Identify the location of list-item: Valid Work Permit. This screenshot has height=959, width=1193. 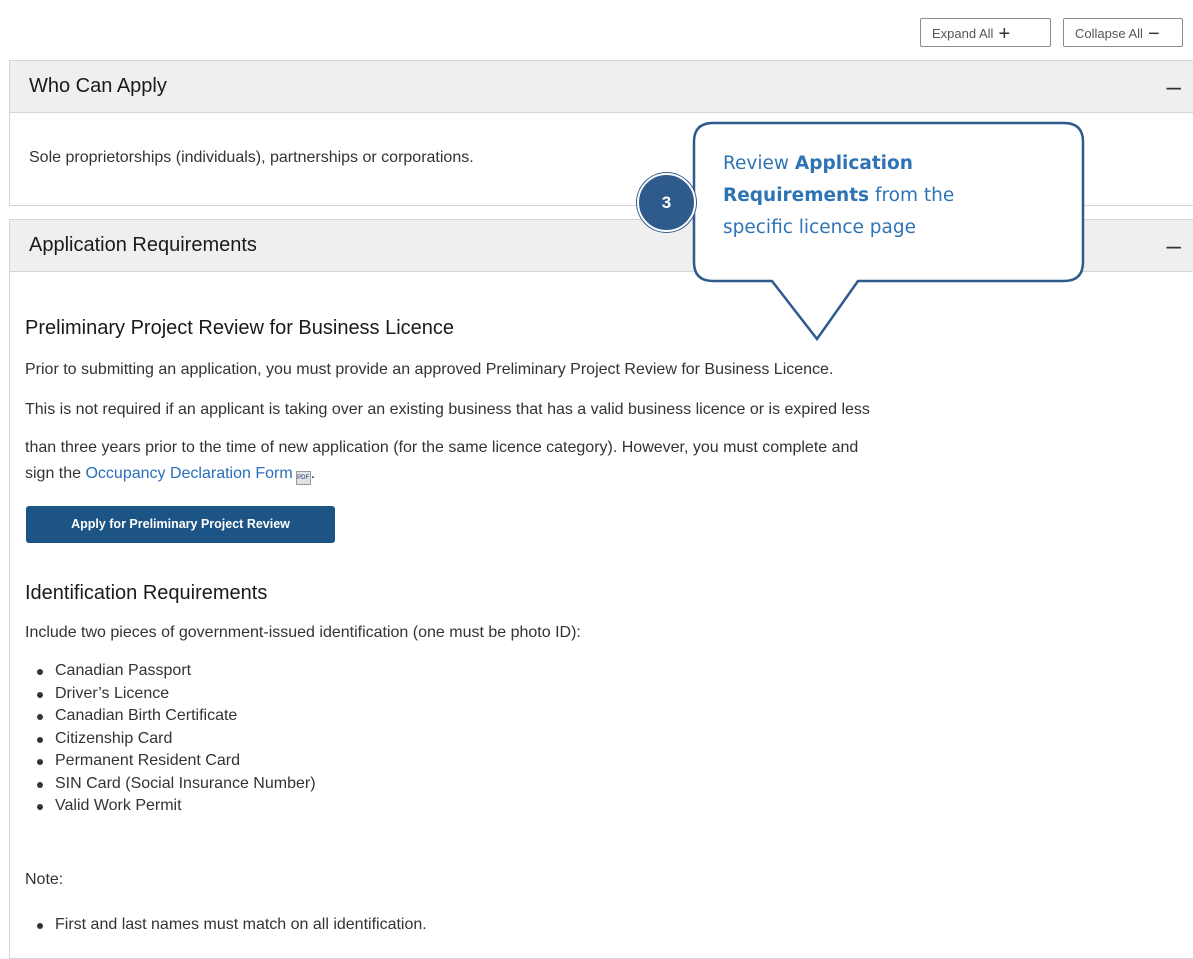
(170, 806).